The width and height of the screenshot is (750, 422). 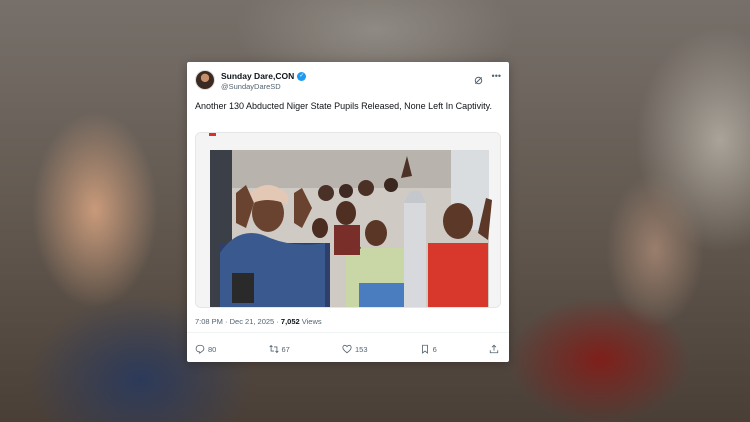 I want to click on like-button: 153, so click(x=355, y=349).